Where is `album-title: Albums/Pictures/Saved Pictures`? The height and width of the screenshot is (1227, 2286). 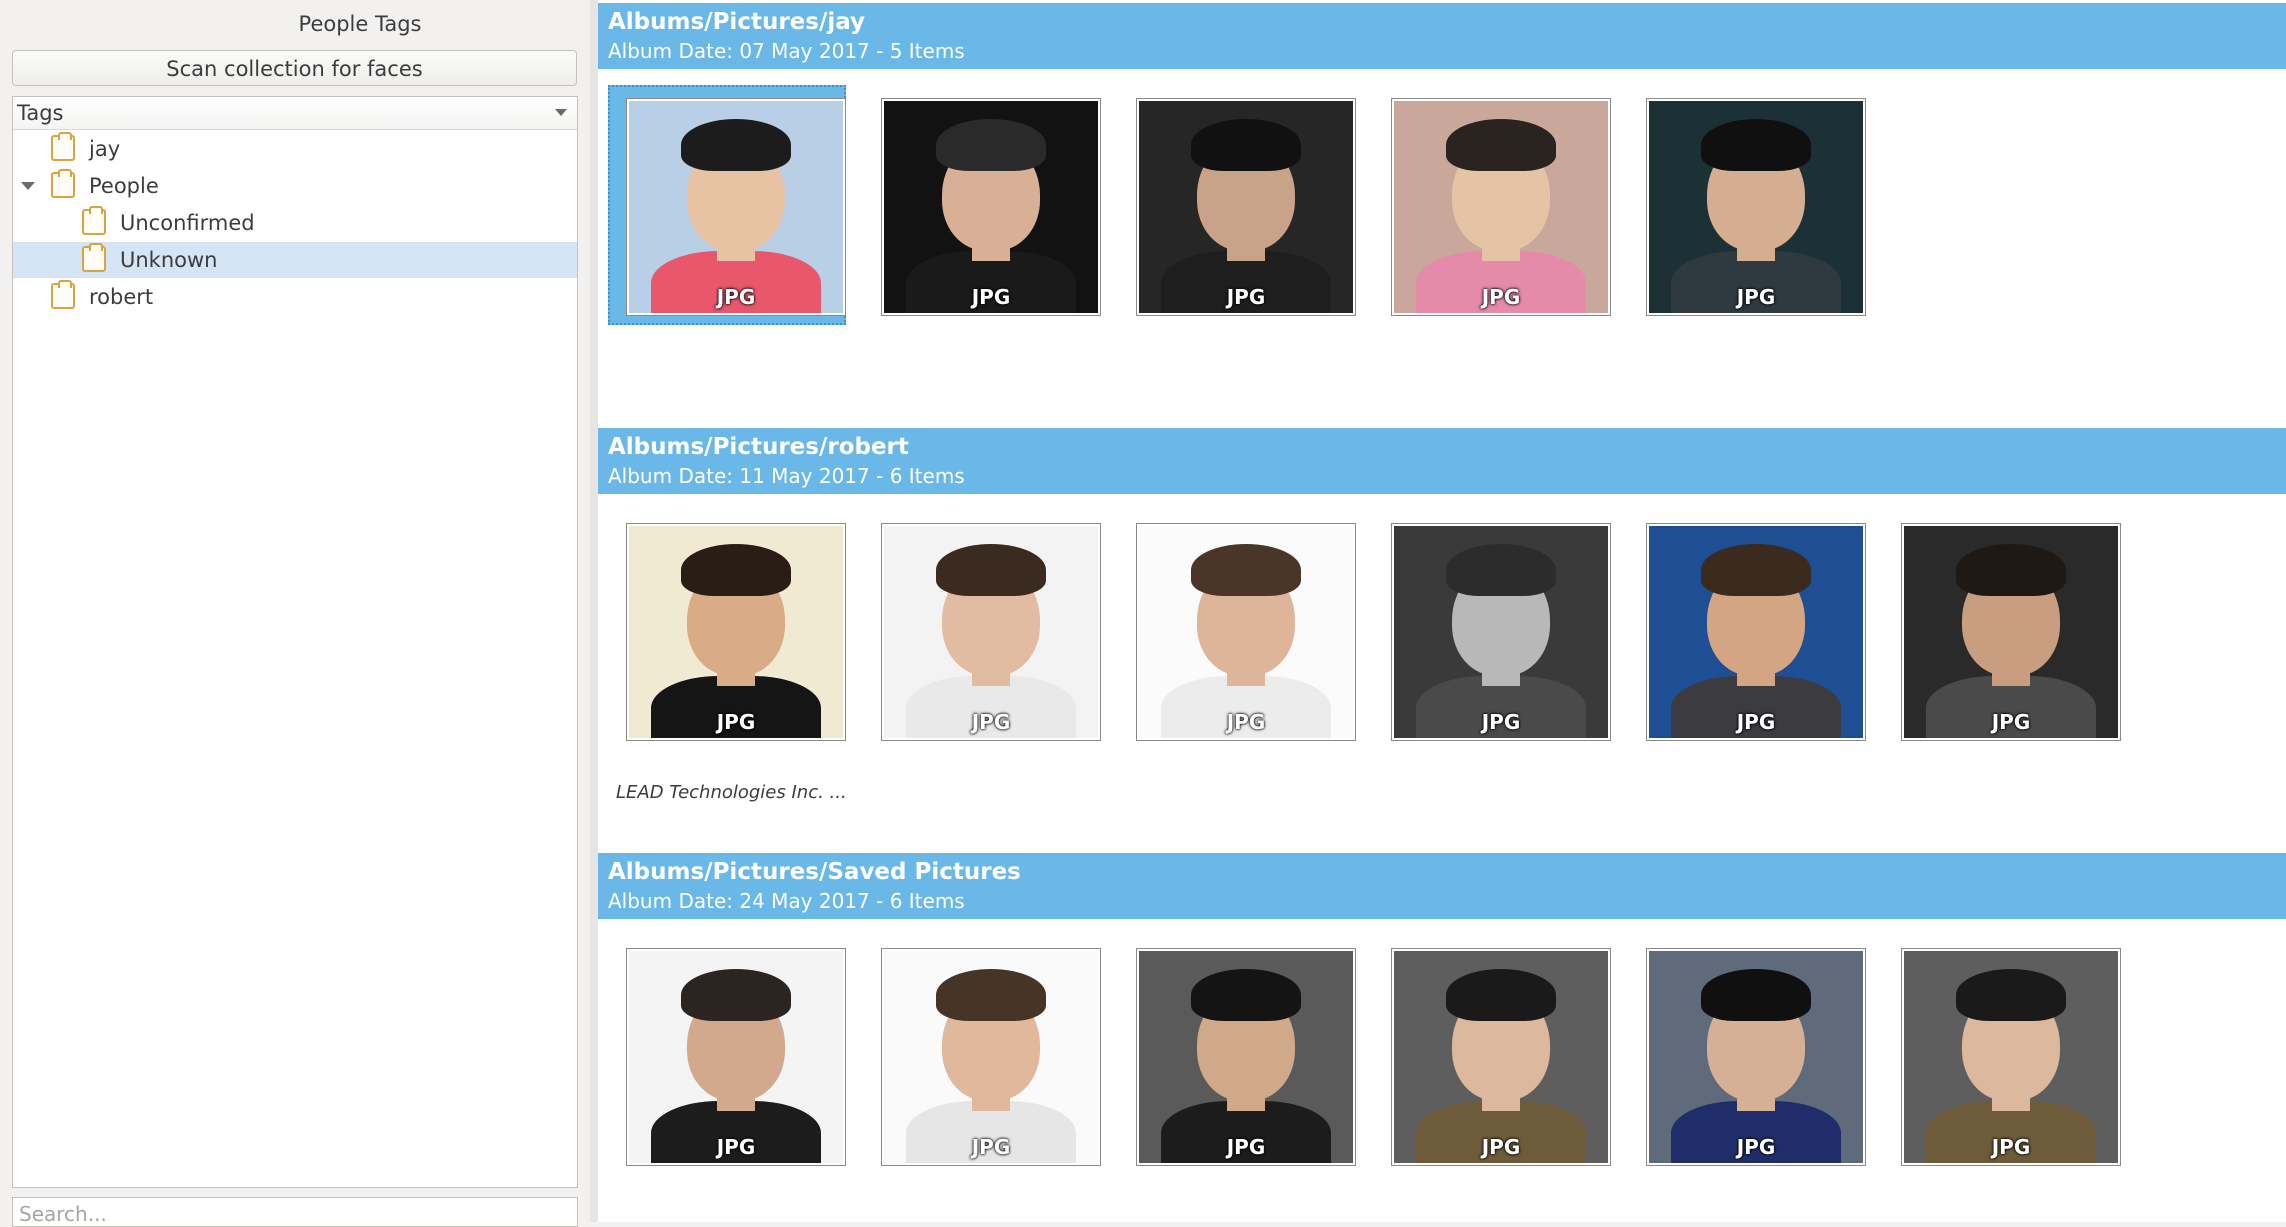
album-title: Albums/Pictures/Saved Pictures is located at coordinates (814, 872).